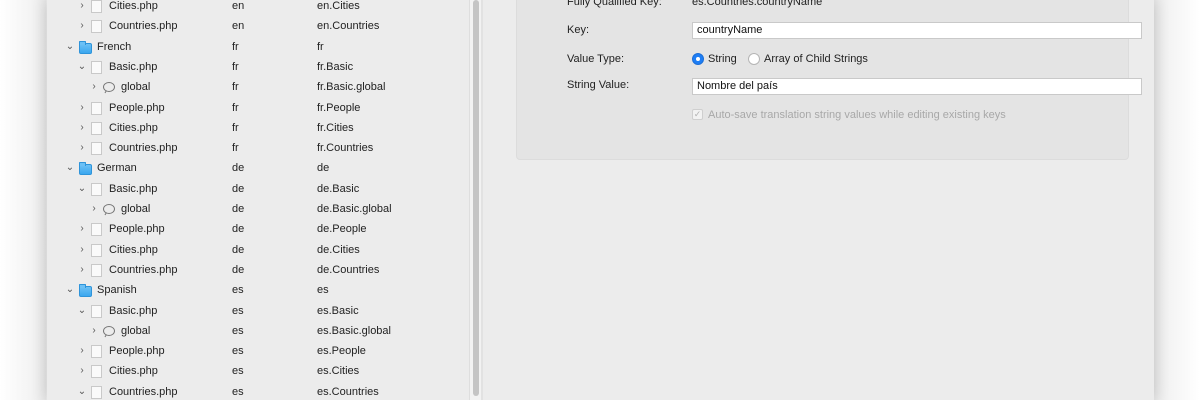 The image size is (1200, 400). What do you see at coordinates (335, 66) in the screenshot?
I see `row-key: fr.Basic` at bounding box center [335, 66].